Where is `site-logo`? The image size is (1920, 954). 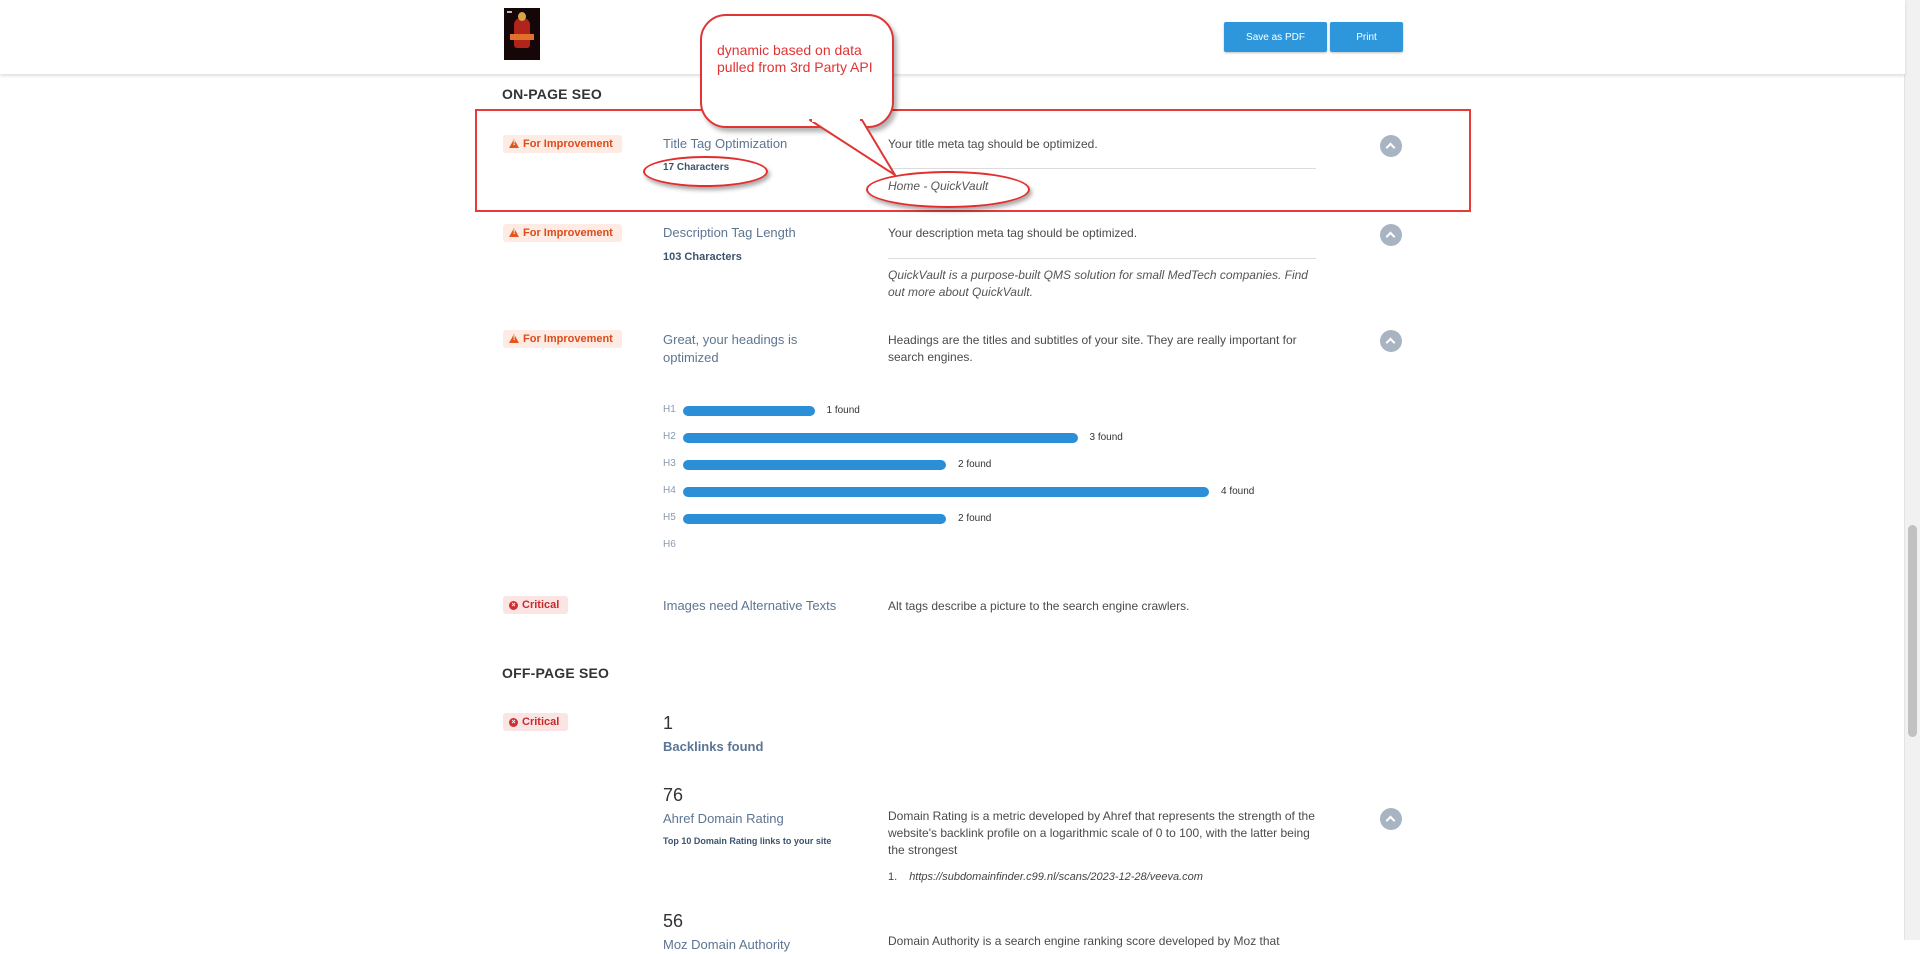
site-logo is located at coordinates (522, 34).